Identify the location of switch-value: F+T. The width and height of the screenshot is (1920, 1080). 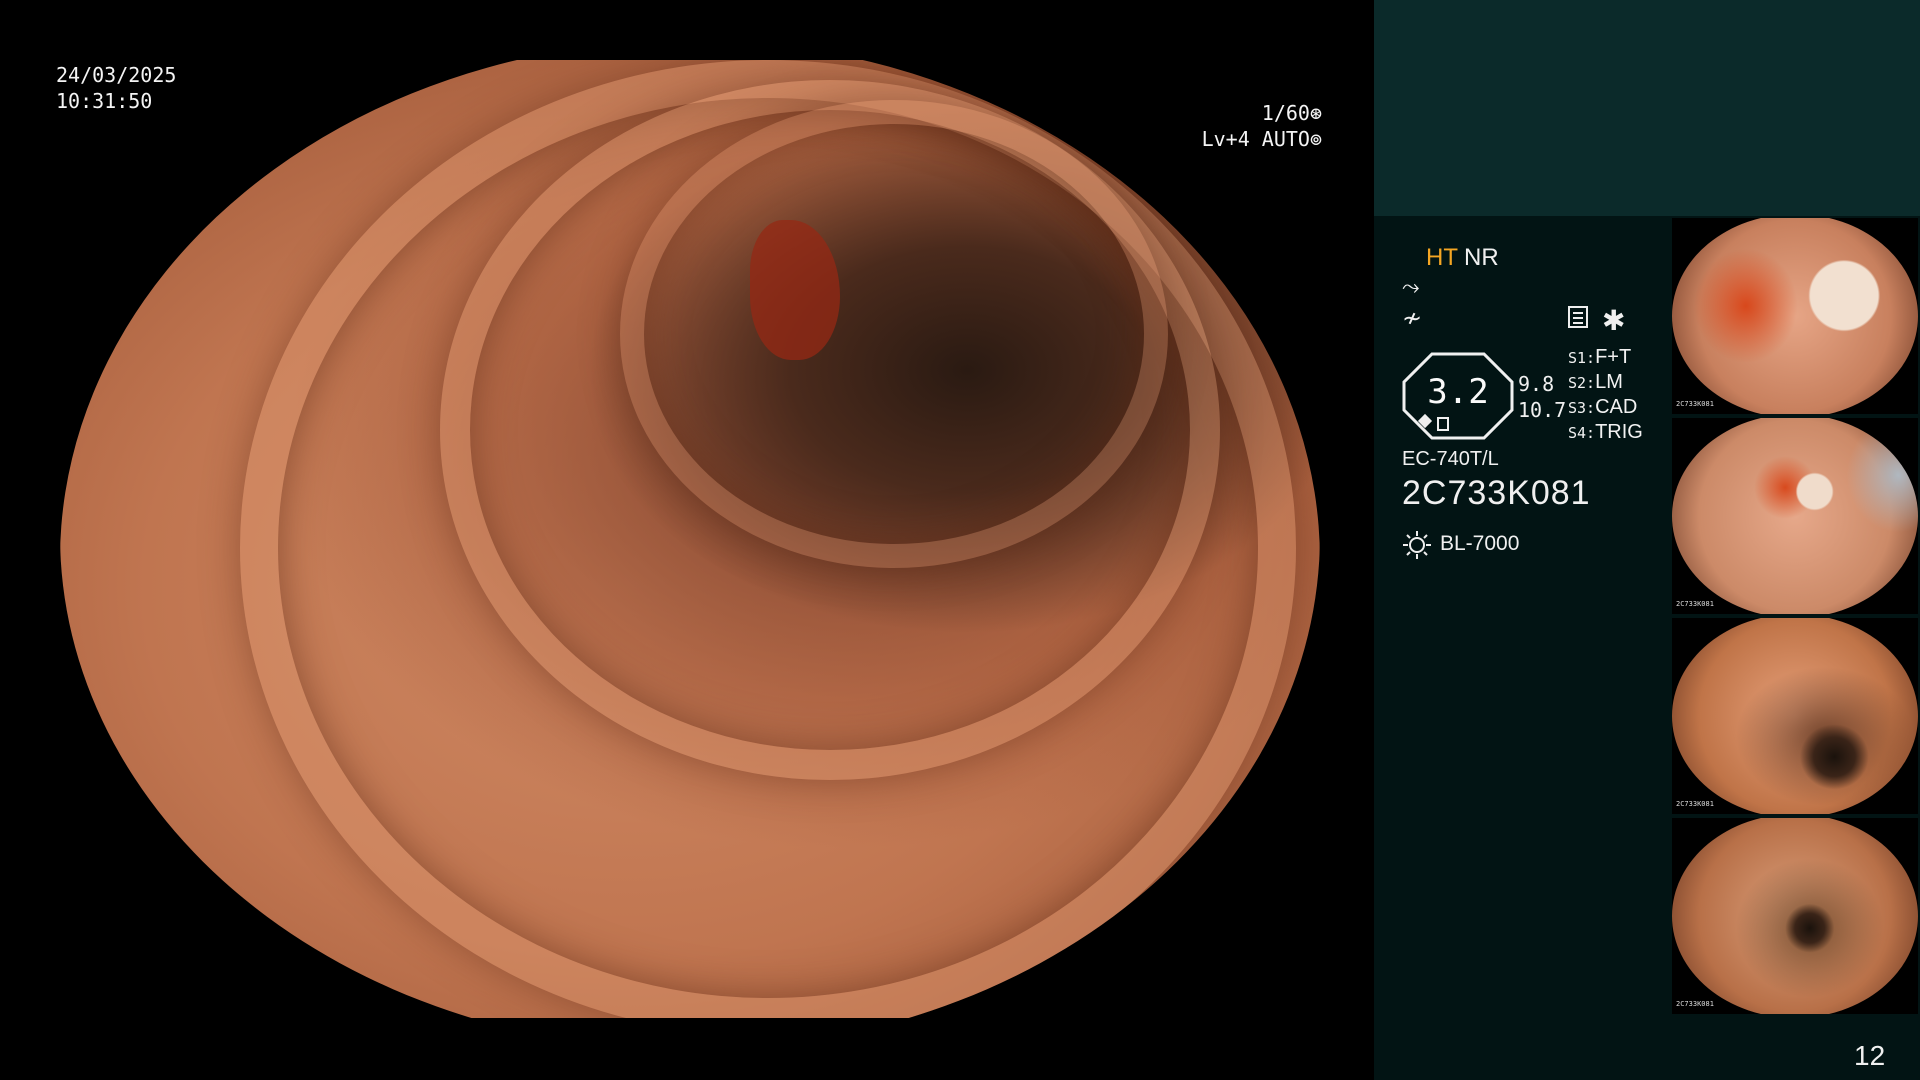
(1613, 357).